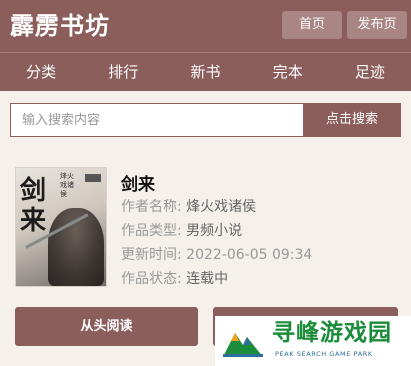 The height and width of the screenshot is (366, 411). What do you see at coordinates (123, 72) in the screenshot?
I see `nav-item-ranking: 排行` at bounding box center [123, 72].